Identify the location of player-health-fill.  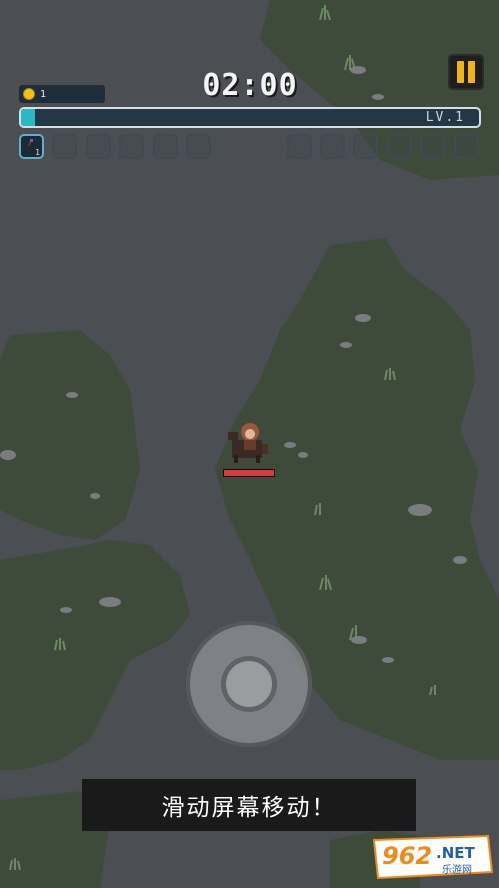
(249, 473).